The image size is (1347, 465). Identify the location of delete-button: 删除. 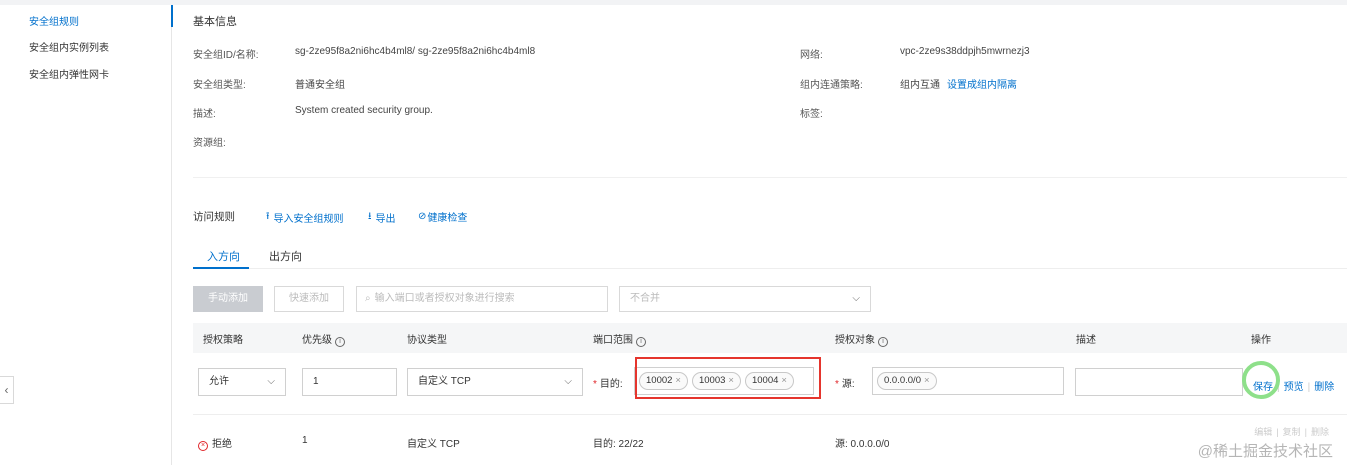
(1324, 387).